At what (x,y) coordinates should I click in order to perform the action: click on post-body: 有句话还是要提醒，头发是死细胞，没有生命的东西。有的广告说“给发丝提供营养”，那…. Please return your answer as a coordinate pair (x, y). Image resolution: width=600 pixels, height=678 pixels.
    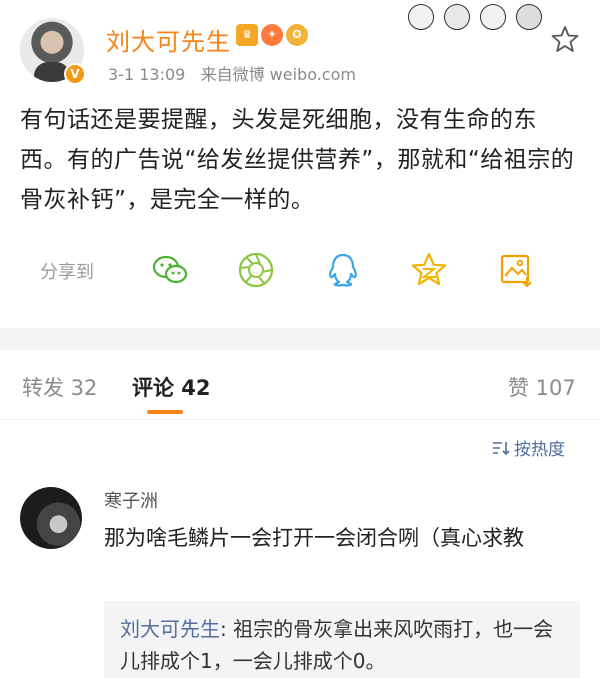
    Looking at the image, I should click on (297, 160).